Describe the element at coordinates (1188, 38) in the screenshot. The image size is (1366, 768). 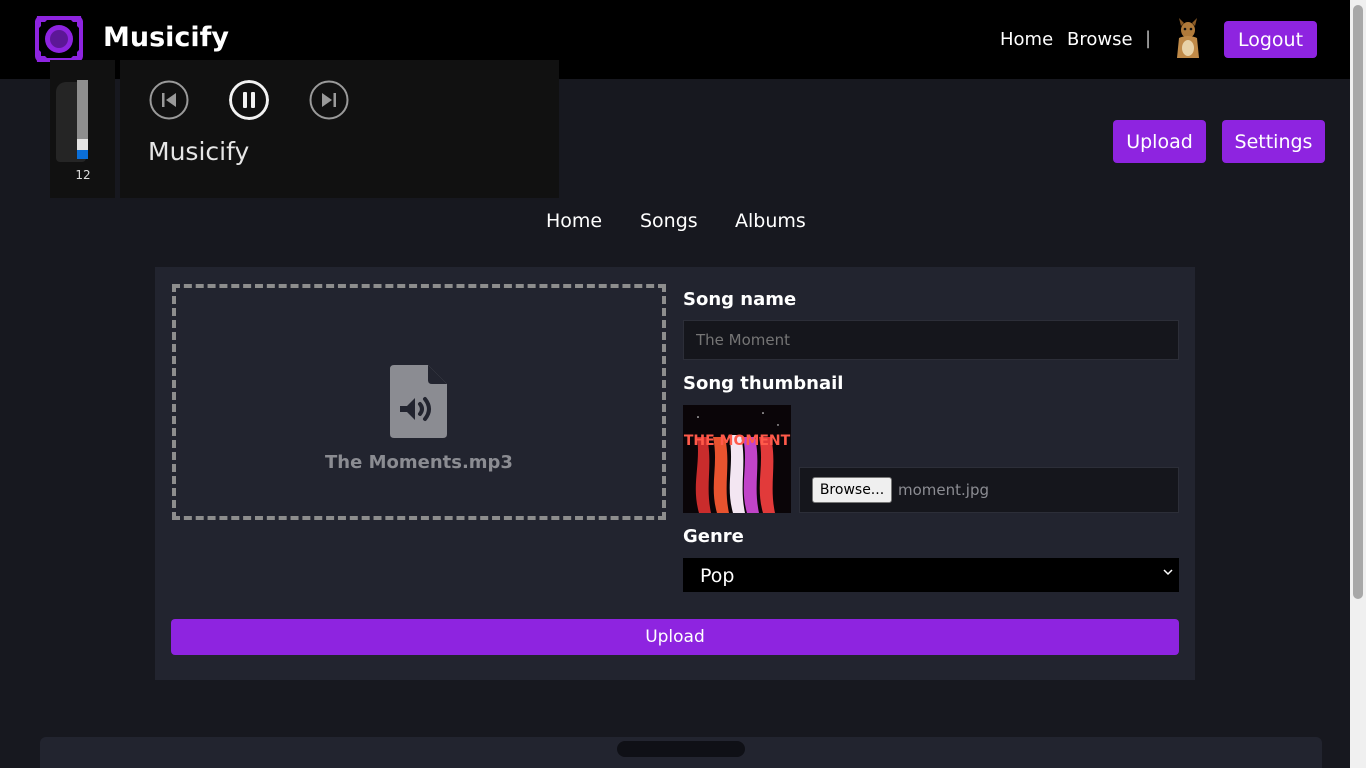
I see `avatar` at that location.